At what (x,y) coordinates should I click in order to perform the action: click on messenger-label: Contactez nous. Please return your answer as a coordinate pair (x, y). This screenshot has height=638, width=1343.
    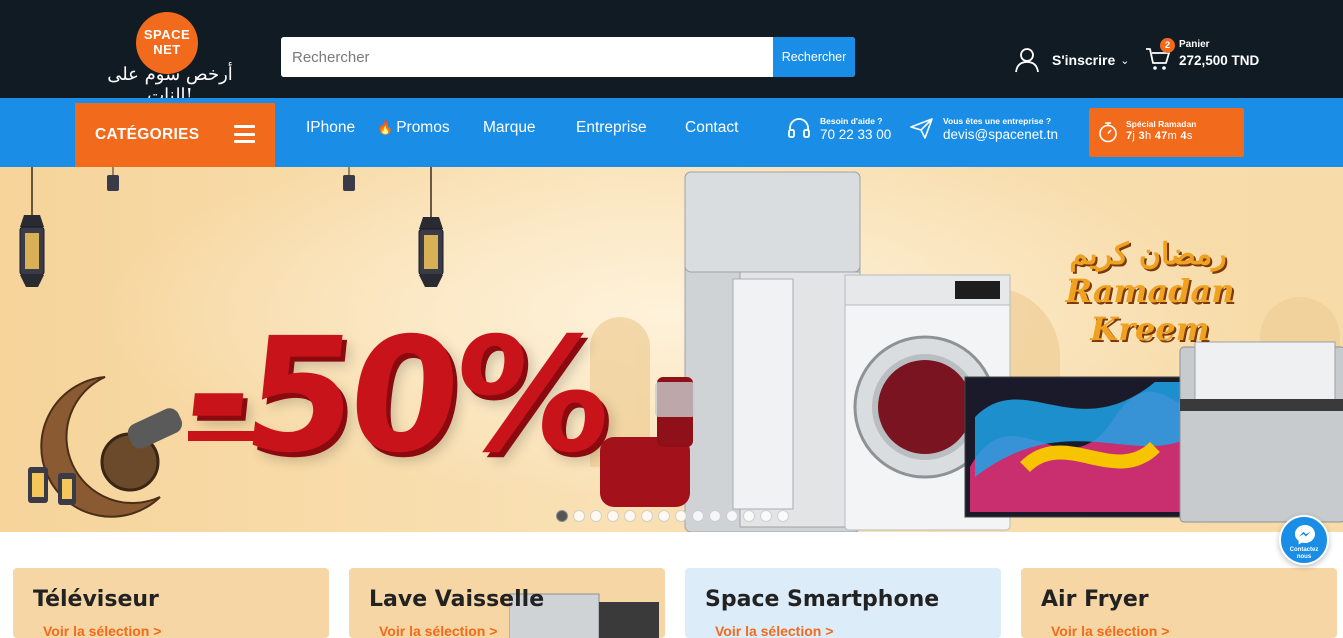
    Looking at the image, I should click on (1304, 554).